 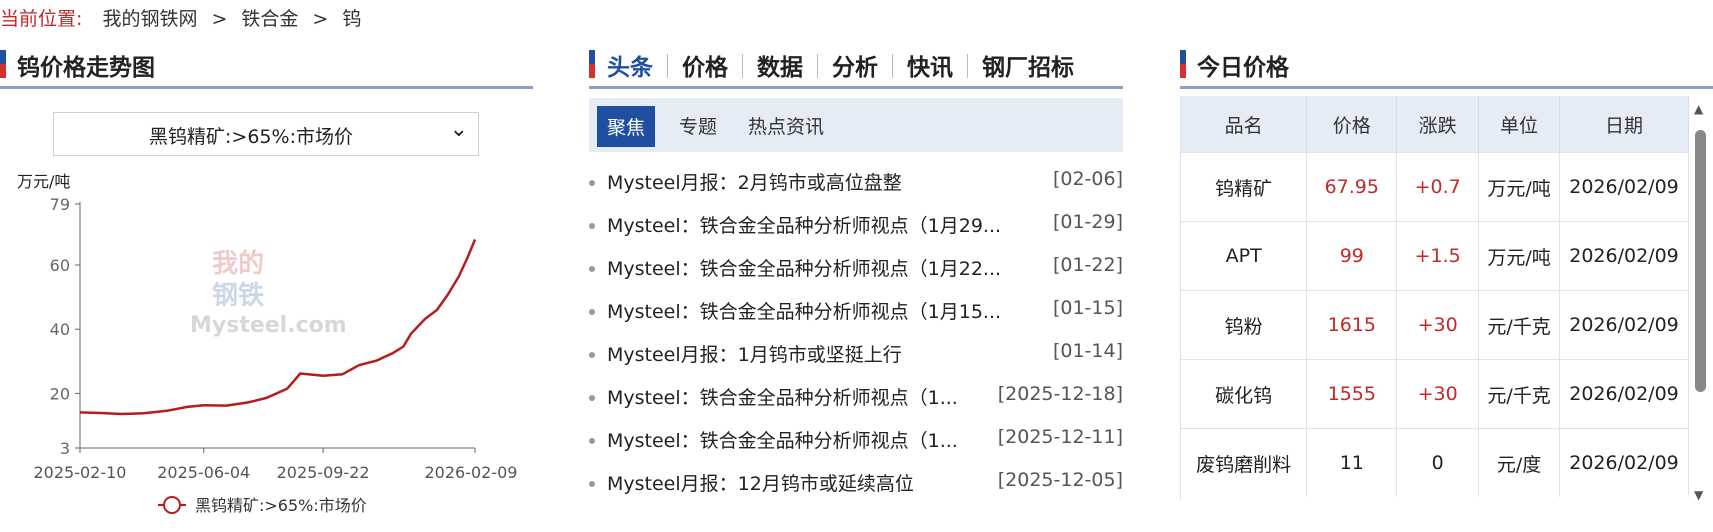 I want to click on product-name: 钨粉, so click(x=1244, y=325).